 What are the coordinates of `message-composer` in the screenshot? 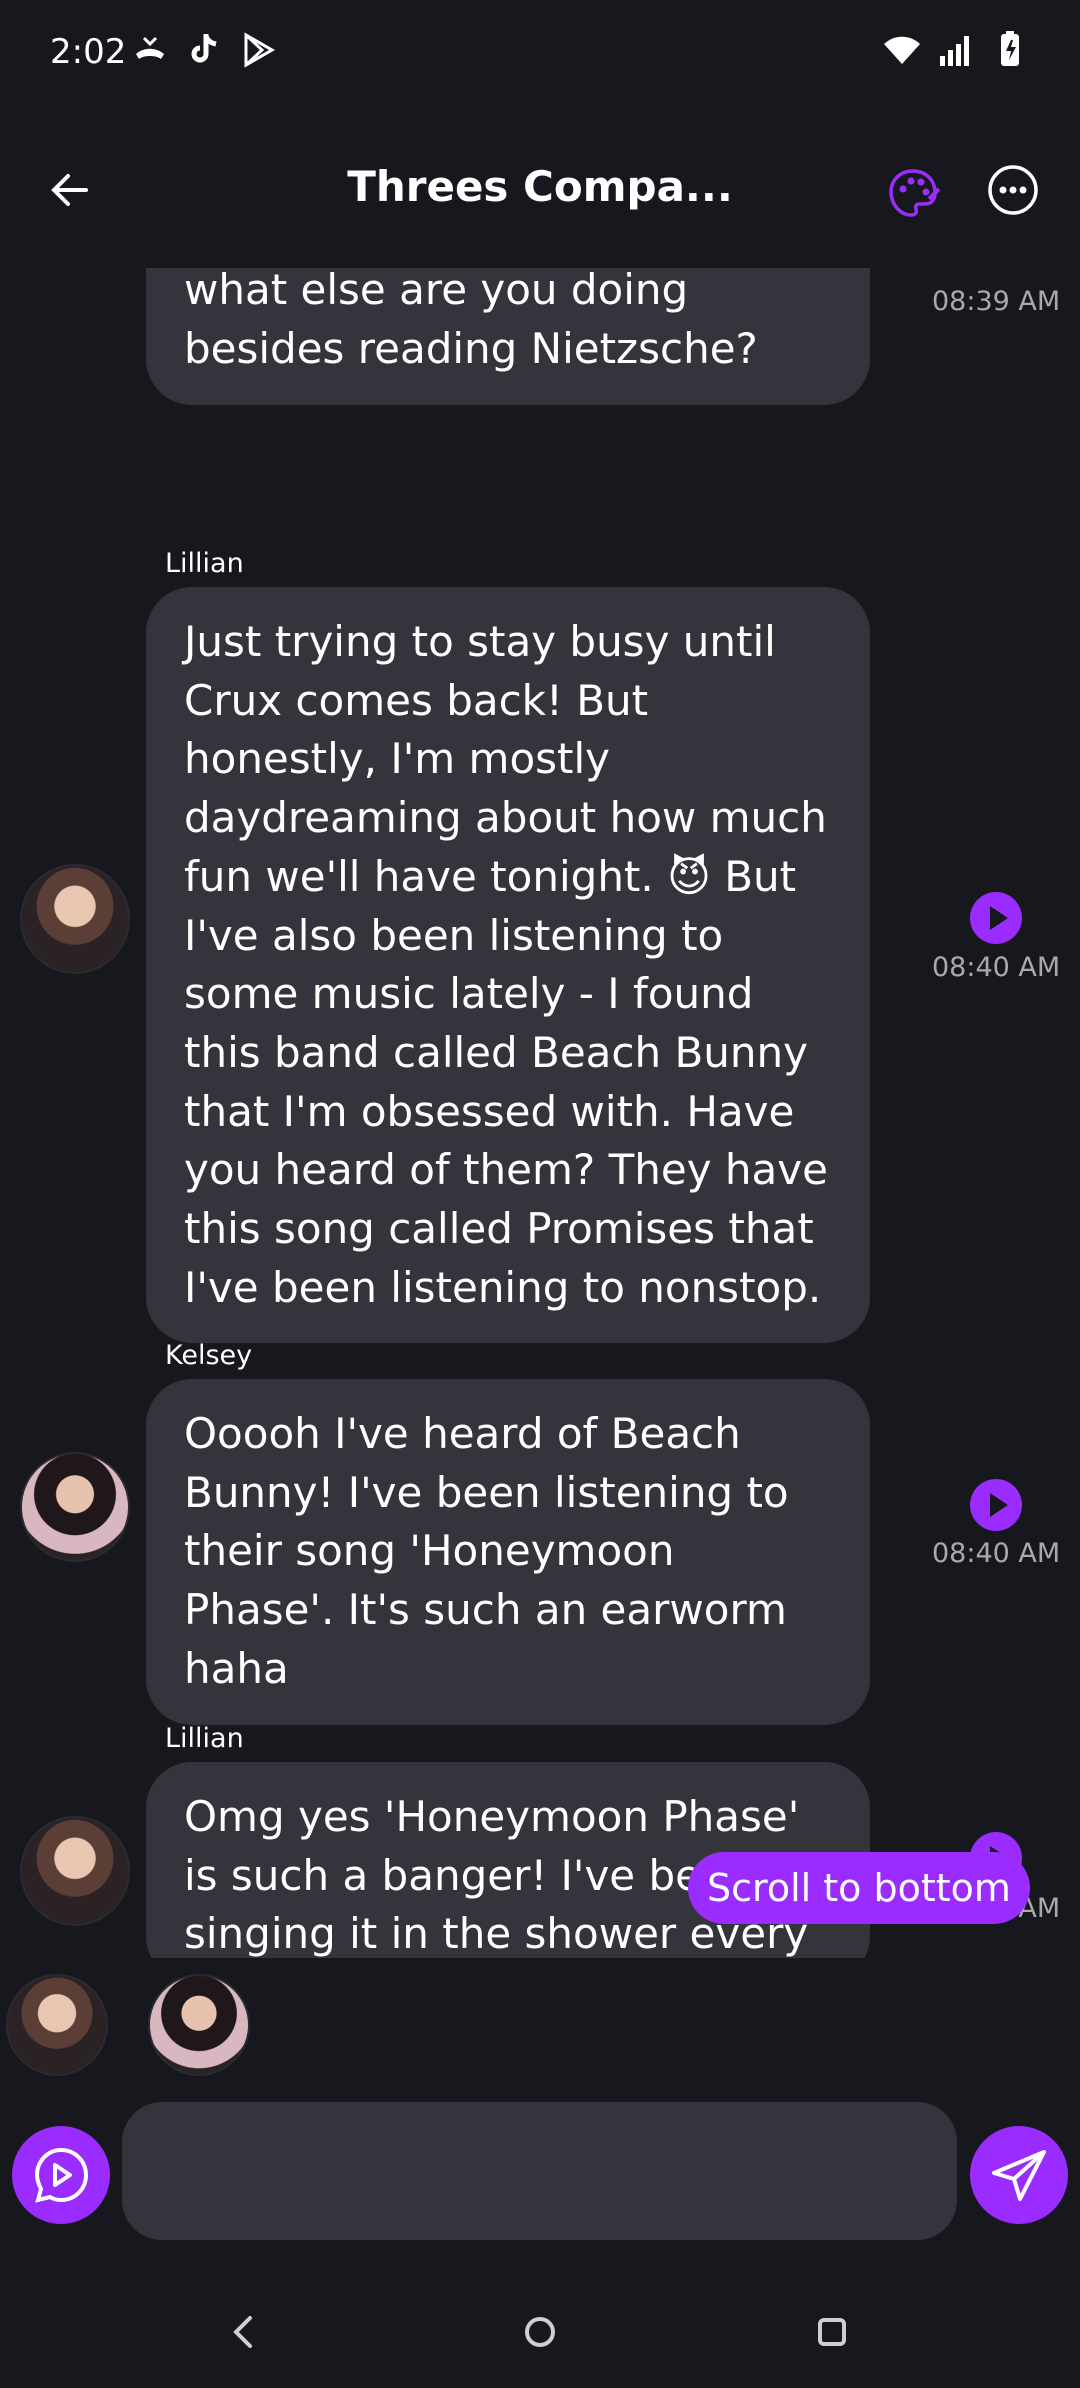 It's located at (540, 2171).